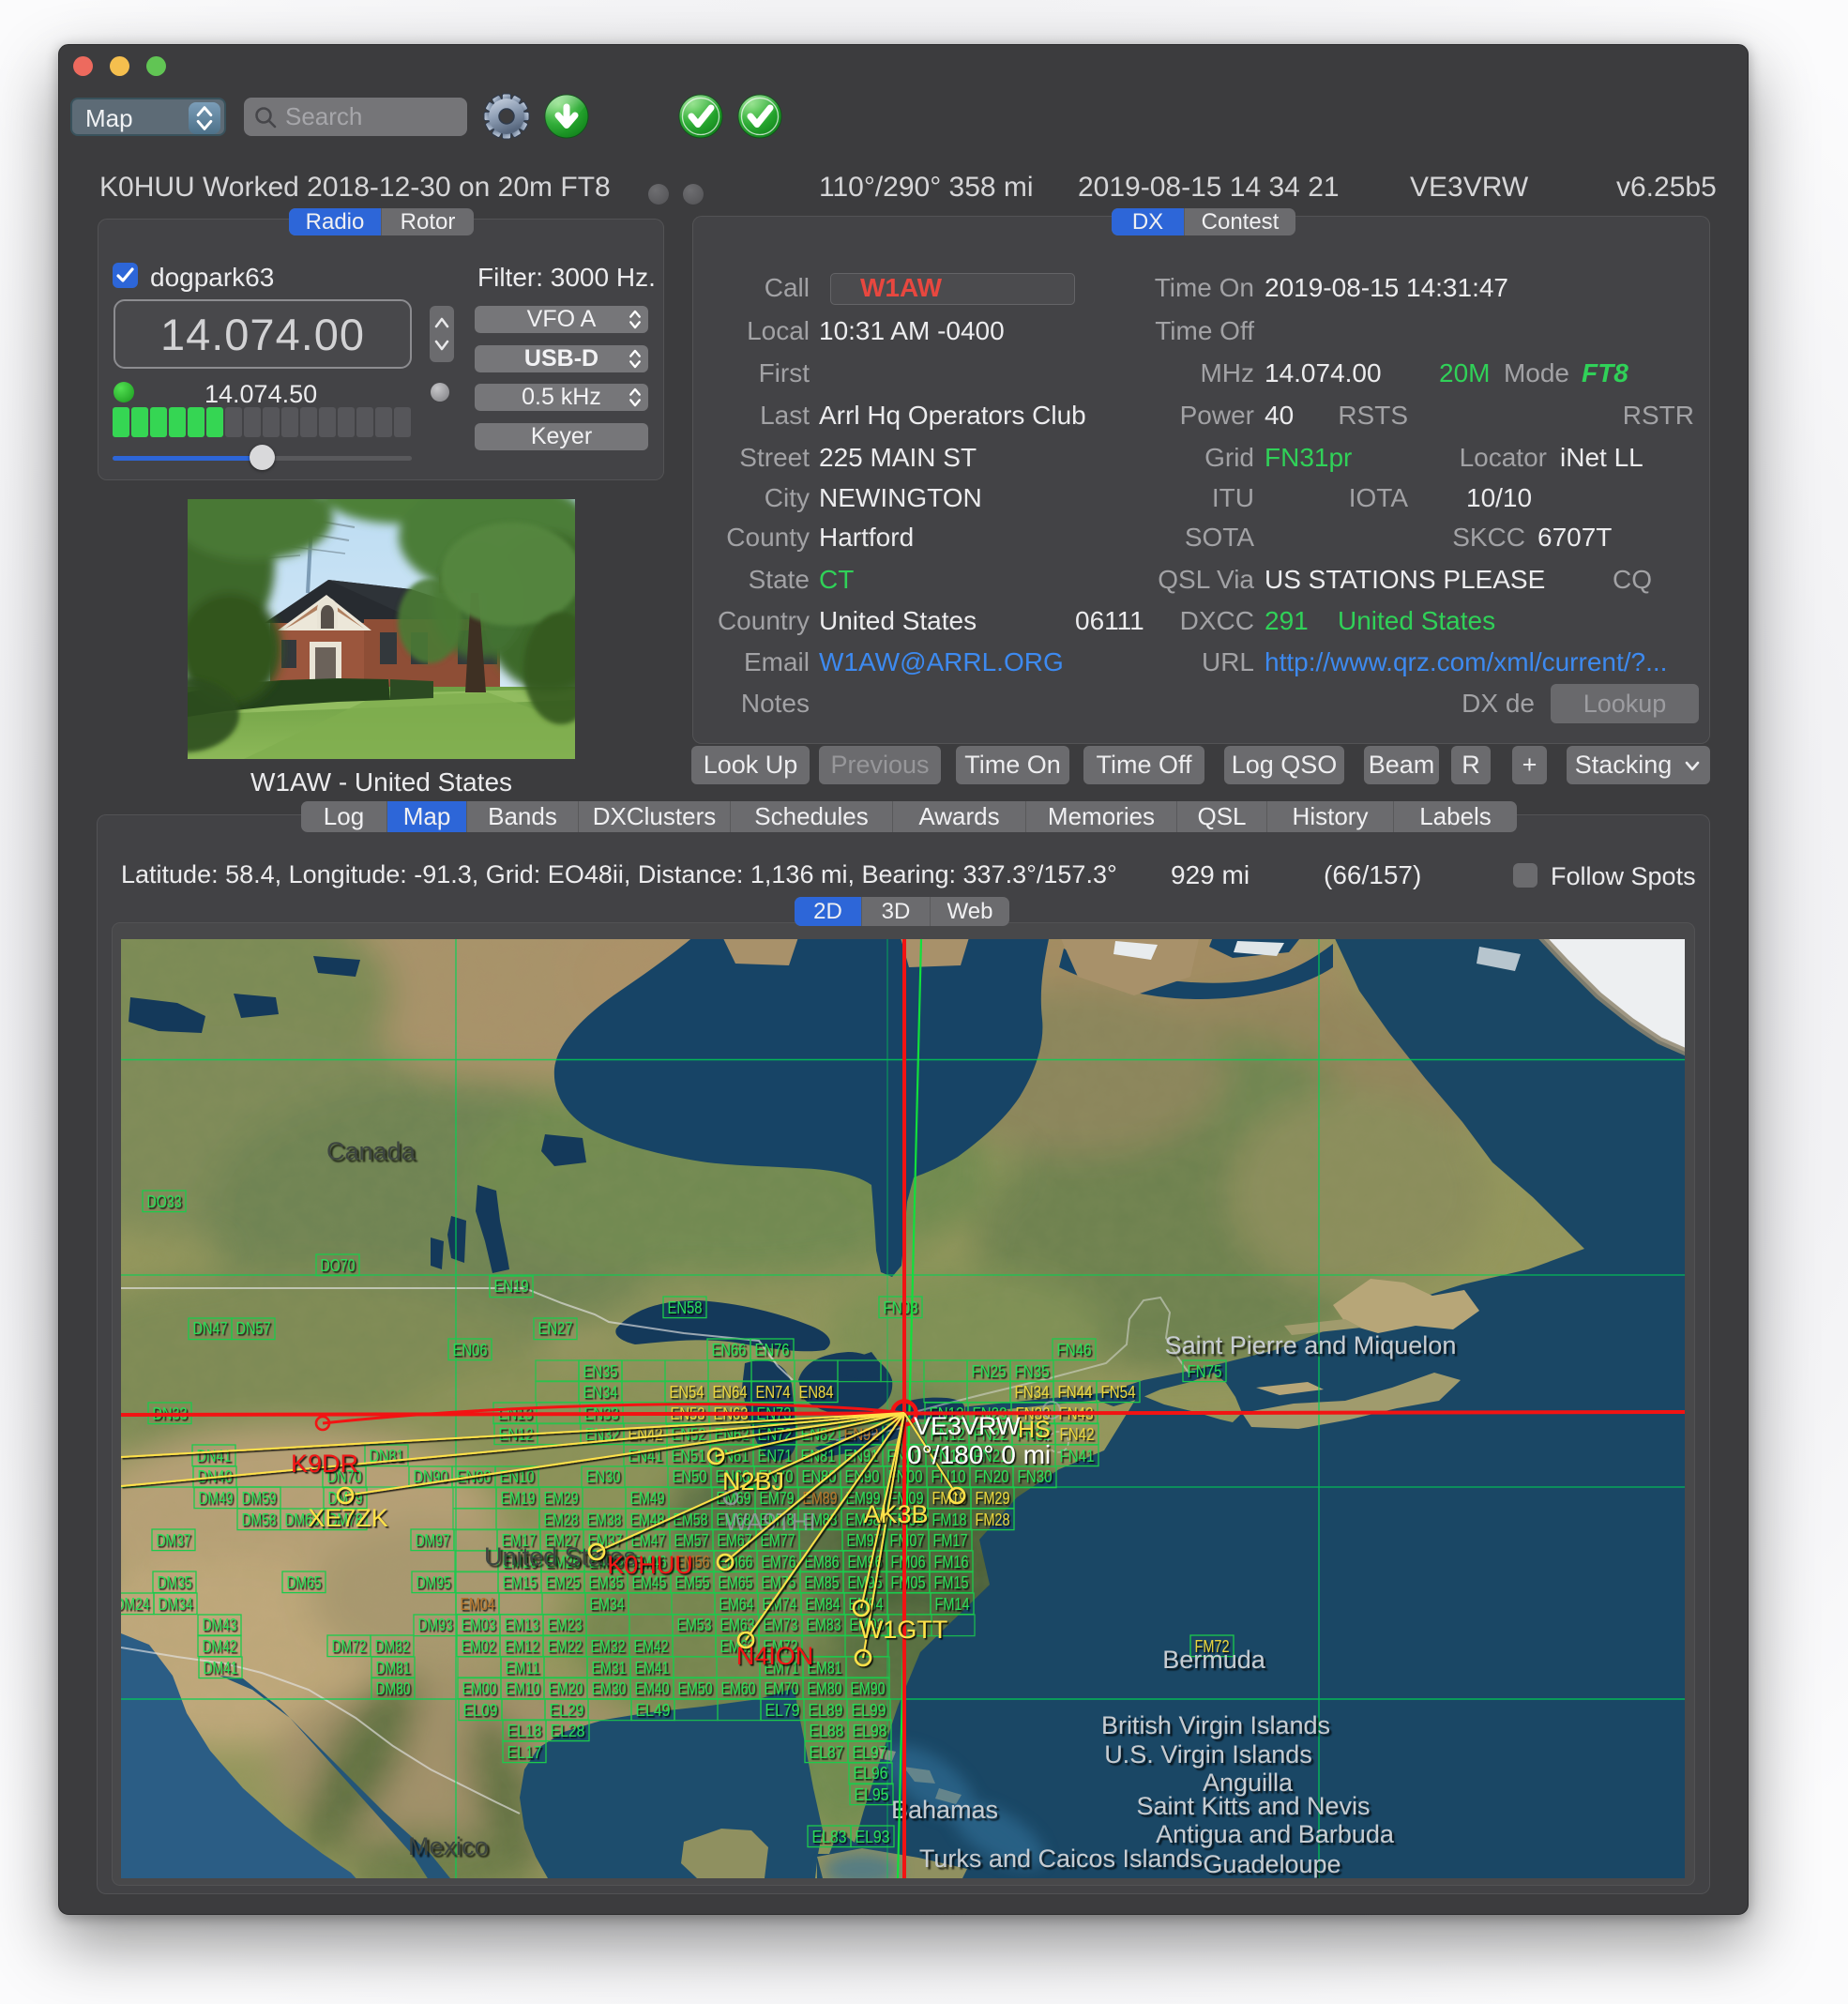 The height and width of the screenshot is (2004, 1848). I want to click on svg-text: DM35, so click(175, 1582).